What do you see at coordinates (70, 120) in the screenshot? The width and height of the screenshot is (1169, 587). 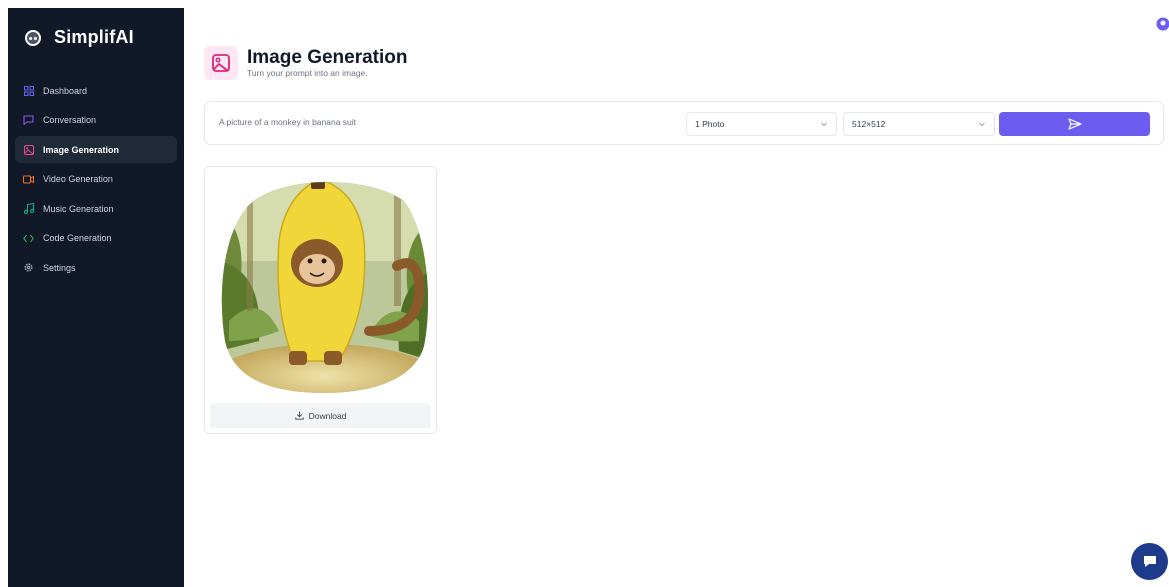 I see `sidebar-item-label: Conversation` at bounding box center [70, 120].